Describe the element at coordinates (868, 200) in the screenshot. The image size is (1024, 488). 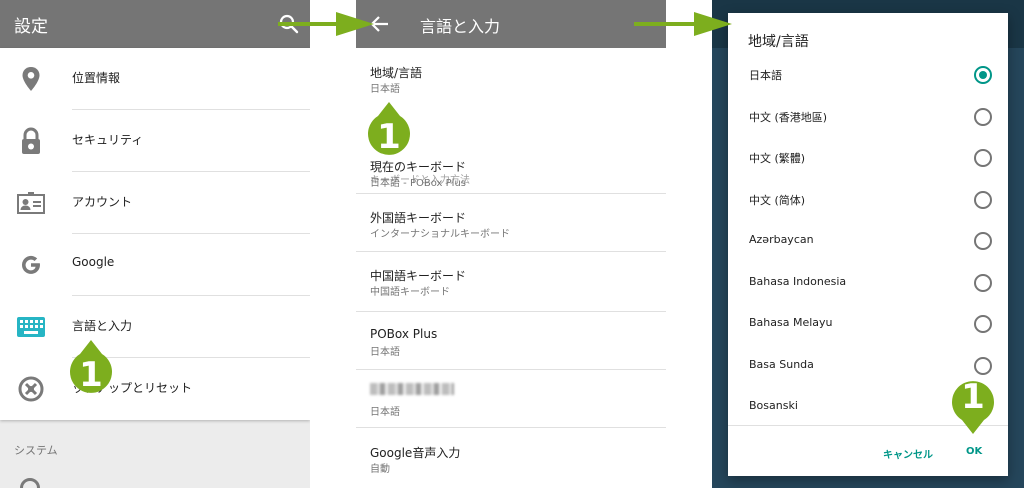
I see `language-option: 中文 (简体)` at that location.